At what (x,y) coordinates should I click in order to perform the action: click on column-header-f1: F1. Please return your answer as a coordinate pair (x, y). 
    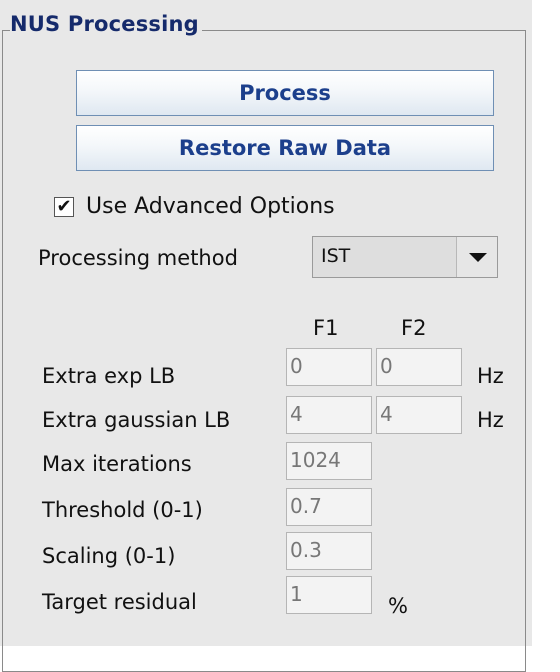
    Looking at the image, I should click on (326, 328).